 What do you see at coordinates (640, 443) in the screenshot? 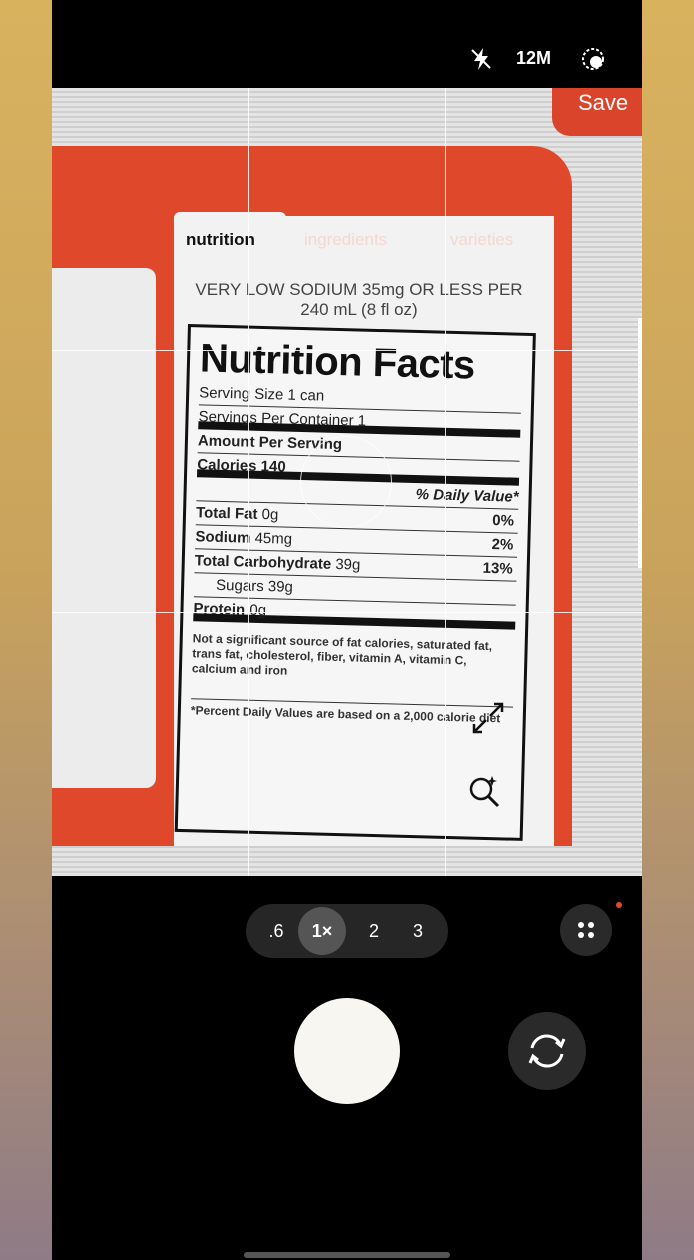
I see `screen-edge` at bounding box center [640, 443].